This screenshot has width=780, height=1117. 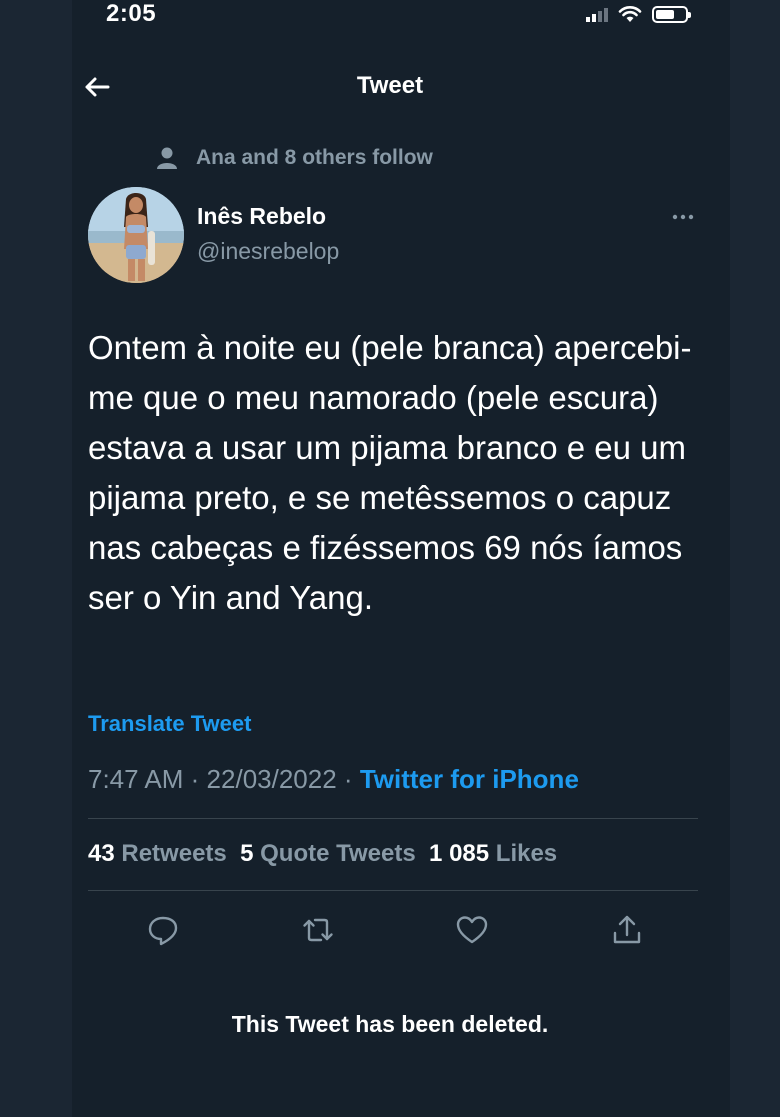 What do you see at coordinates (167, 158) in the screenshot?
I see `person-icon` at bounding box center [167, 158].